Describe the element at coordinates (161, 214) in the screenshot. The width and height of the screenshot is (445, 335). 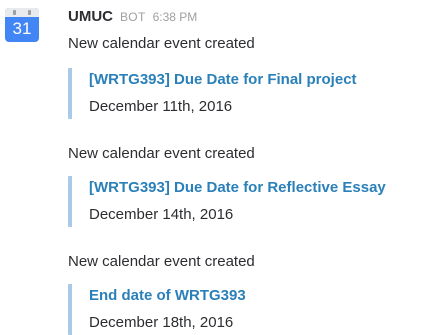
I see `event-date: December 14th, 2016` at that location.